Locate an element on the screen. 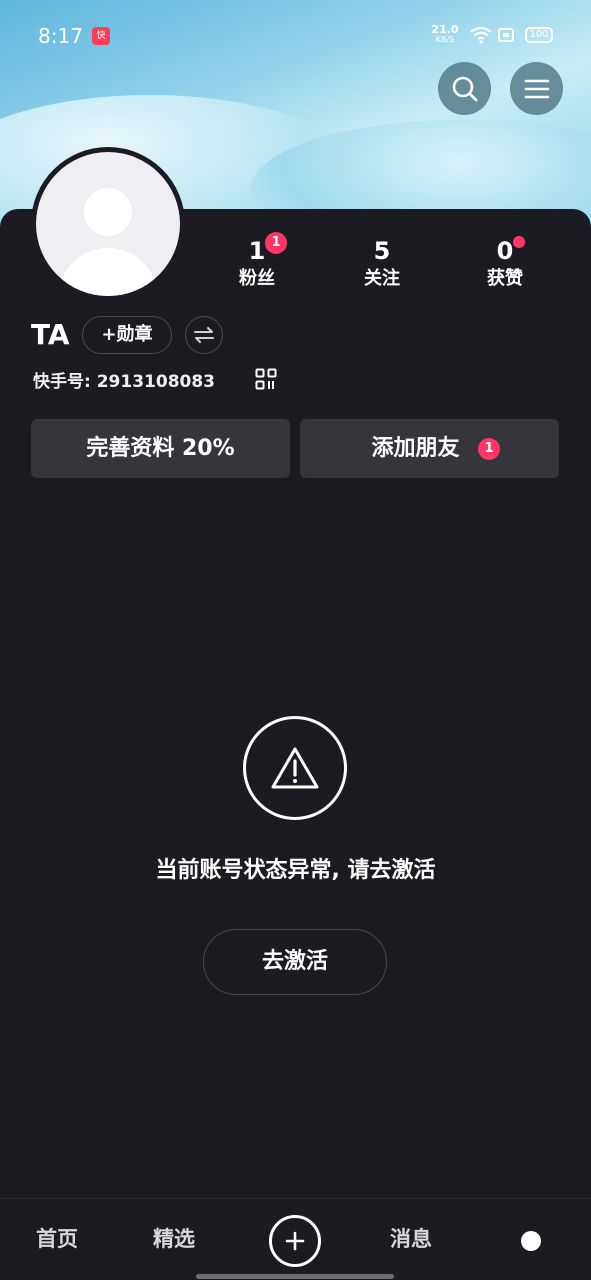 The height and width of the screenshot is (1280, 591). fans-count: 1 is located at coordinates (257, 251).